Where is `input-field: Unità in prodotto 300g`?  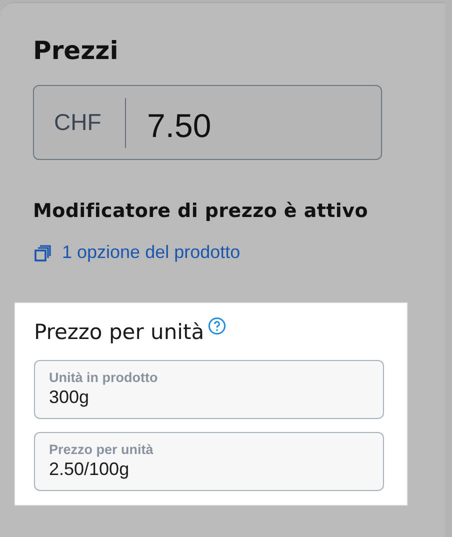 input-field: Unità in prodotto 300g is located at coordinates (209, 389).